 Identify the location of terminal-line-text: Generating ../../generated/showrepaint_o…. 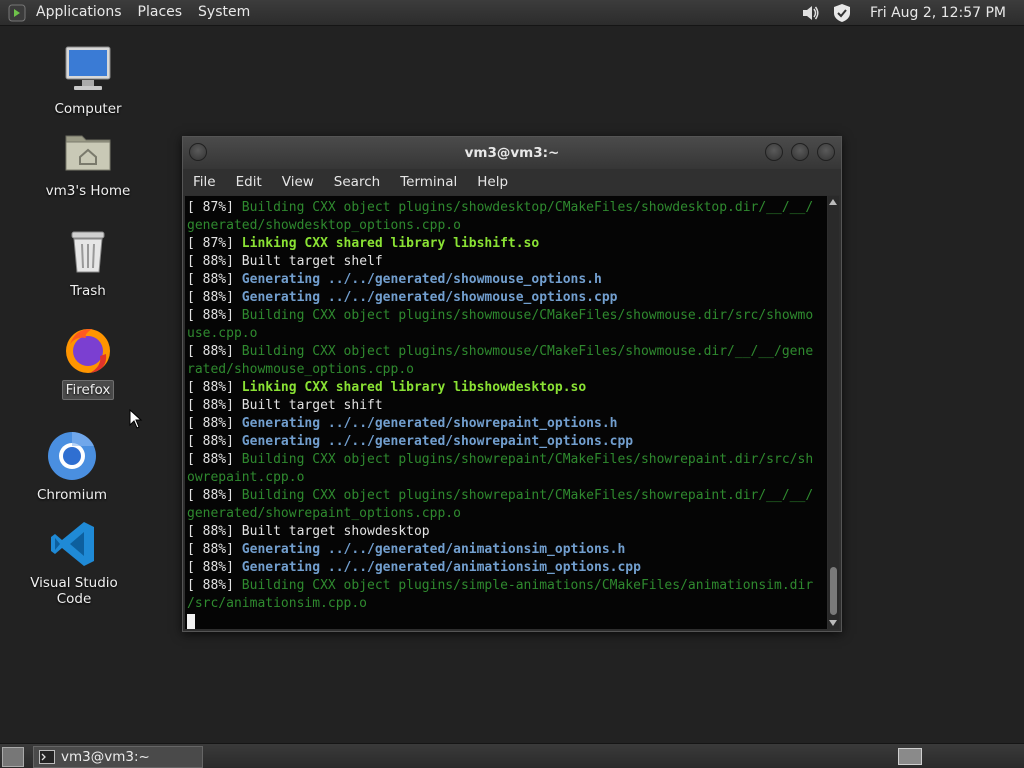
(437, 441).